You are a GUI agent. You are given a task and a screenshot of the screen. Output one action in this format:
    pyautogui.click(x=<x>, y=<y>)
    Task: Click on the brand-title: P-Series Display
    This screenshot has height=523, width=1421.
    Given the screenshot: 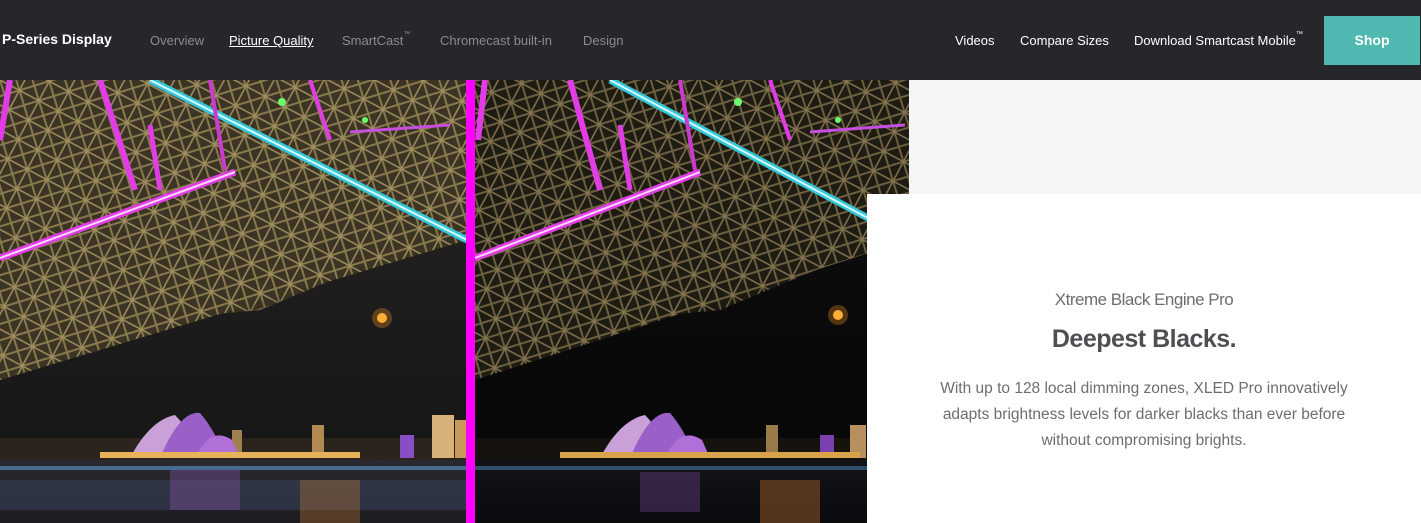 What is the action you would take?
    pyautogui.click(x=57, y=39)
    